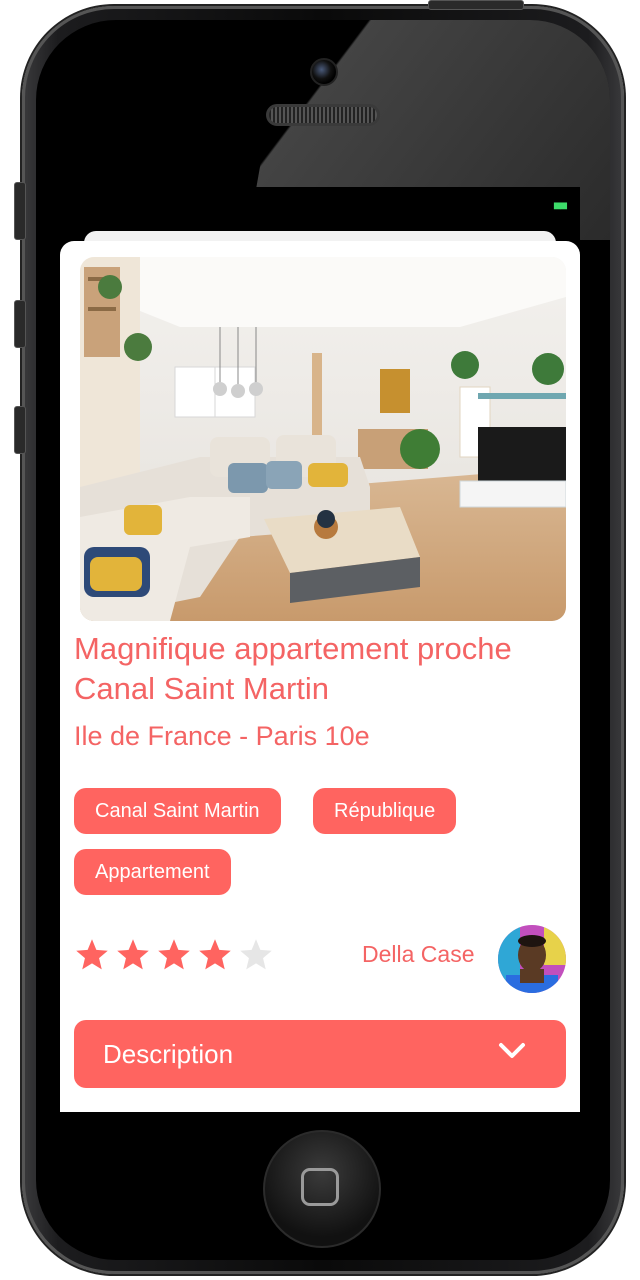 This screenshot has height=1280, width=640. I want to click on fullscreen-icon: ■■, so click(560, 205).